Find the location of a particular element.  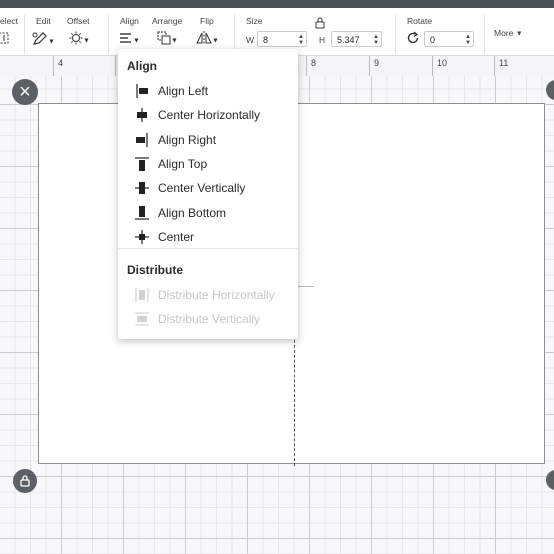

arrange-button: ▼ is located at coordinates (167, 40).